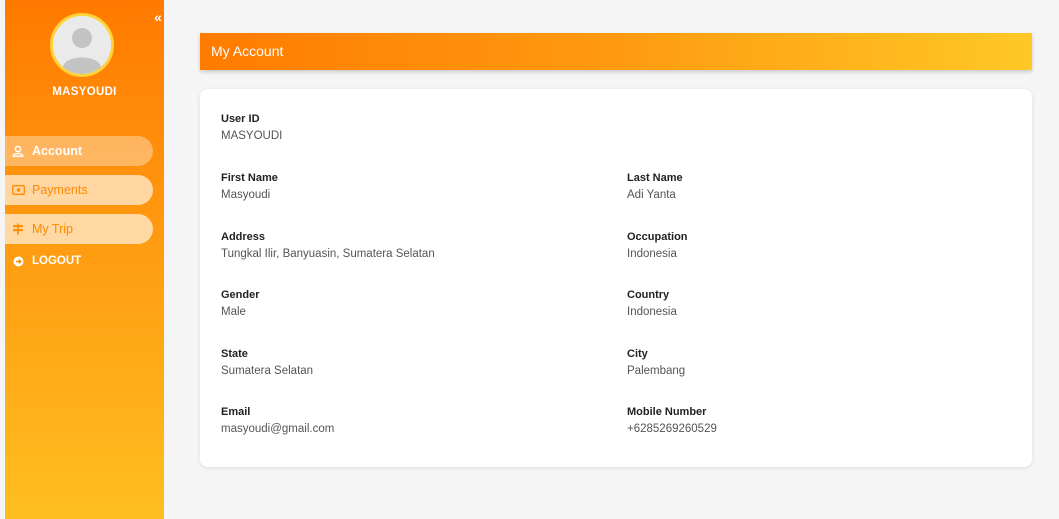  I want to click on field-mobile-number: Mobile Number +6285269260529, so click(672, 420).